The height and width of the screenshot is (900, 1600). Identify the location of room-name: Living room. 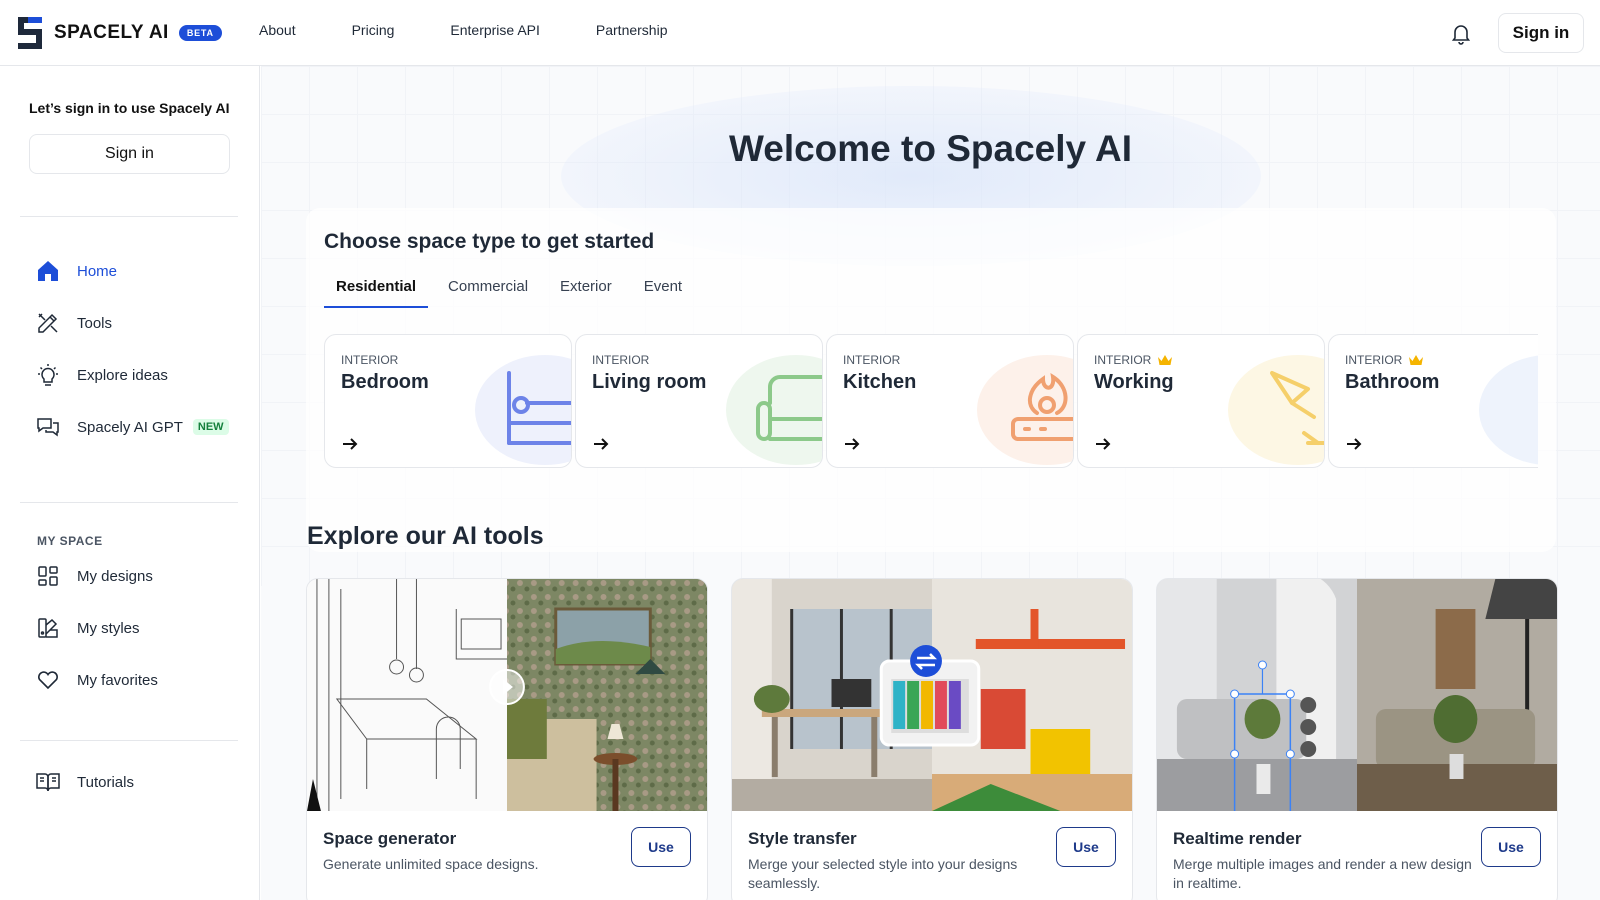
(649, 382).